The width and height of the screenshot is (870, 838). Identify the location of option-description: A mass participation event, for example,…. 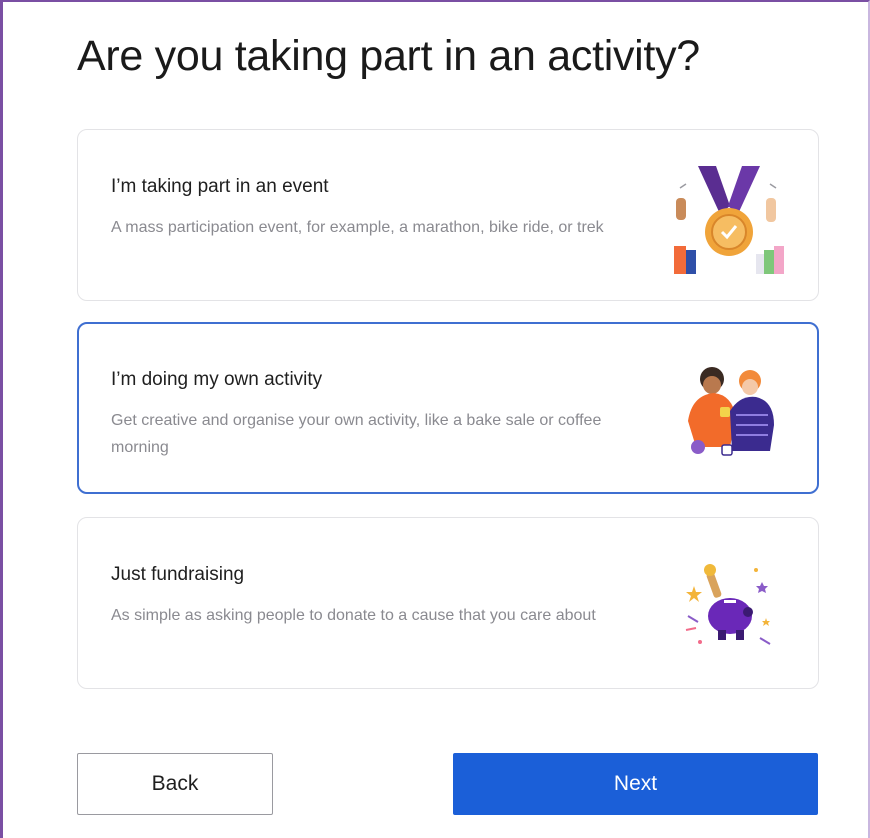
(357, 227).